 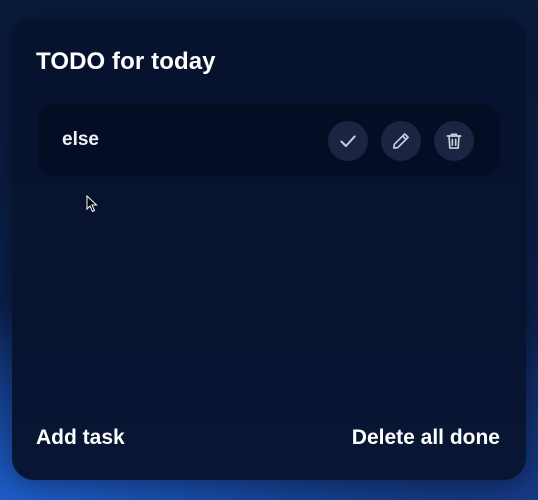 What do you see at coordinates (92, 204) in the screenshot?
I see `mouse-pointer-icon` at bounding box center [92, 204].